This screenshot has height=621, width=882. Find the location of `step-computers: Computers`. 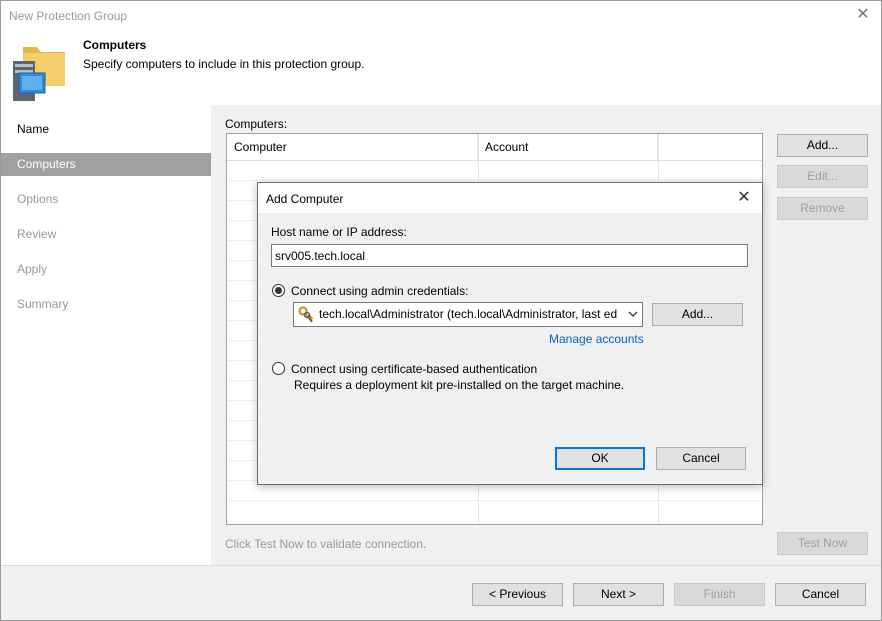

step-computers: Computers is located at coordinates (106, 164).